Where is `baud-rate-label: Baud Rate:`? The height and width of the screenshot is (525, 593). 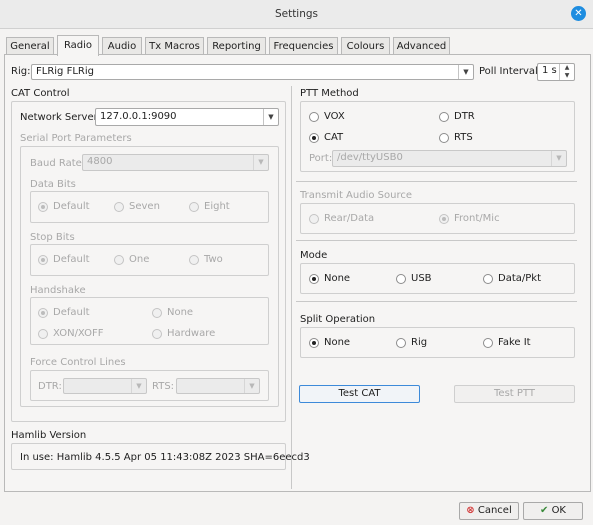 baud-rate-label: Baud Rate: is located at coordinates (58, 163).